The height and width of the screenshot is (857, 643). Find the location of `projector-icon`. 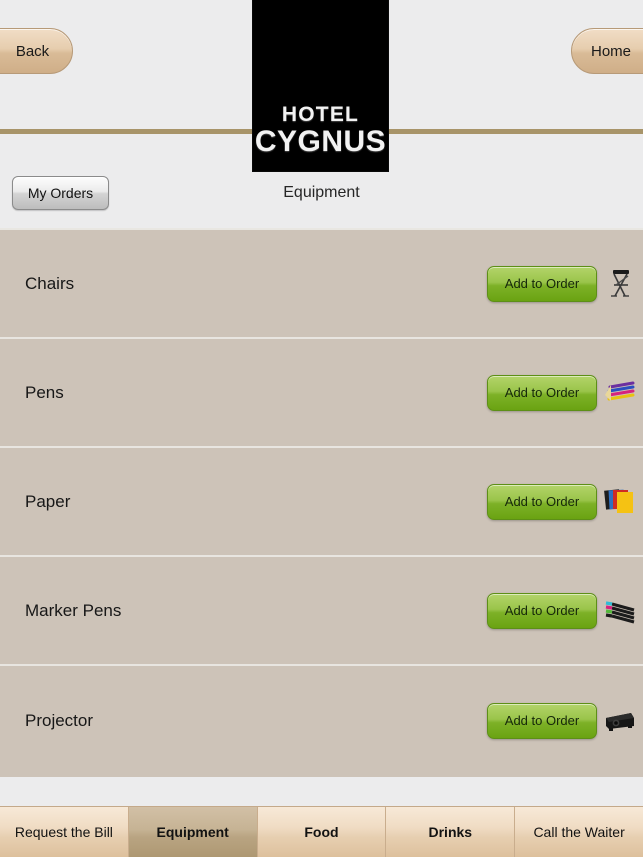

projector-icon is located at coordinates (620, 721).